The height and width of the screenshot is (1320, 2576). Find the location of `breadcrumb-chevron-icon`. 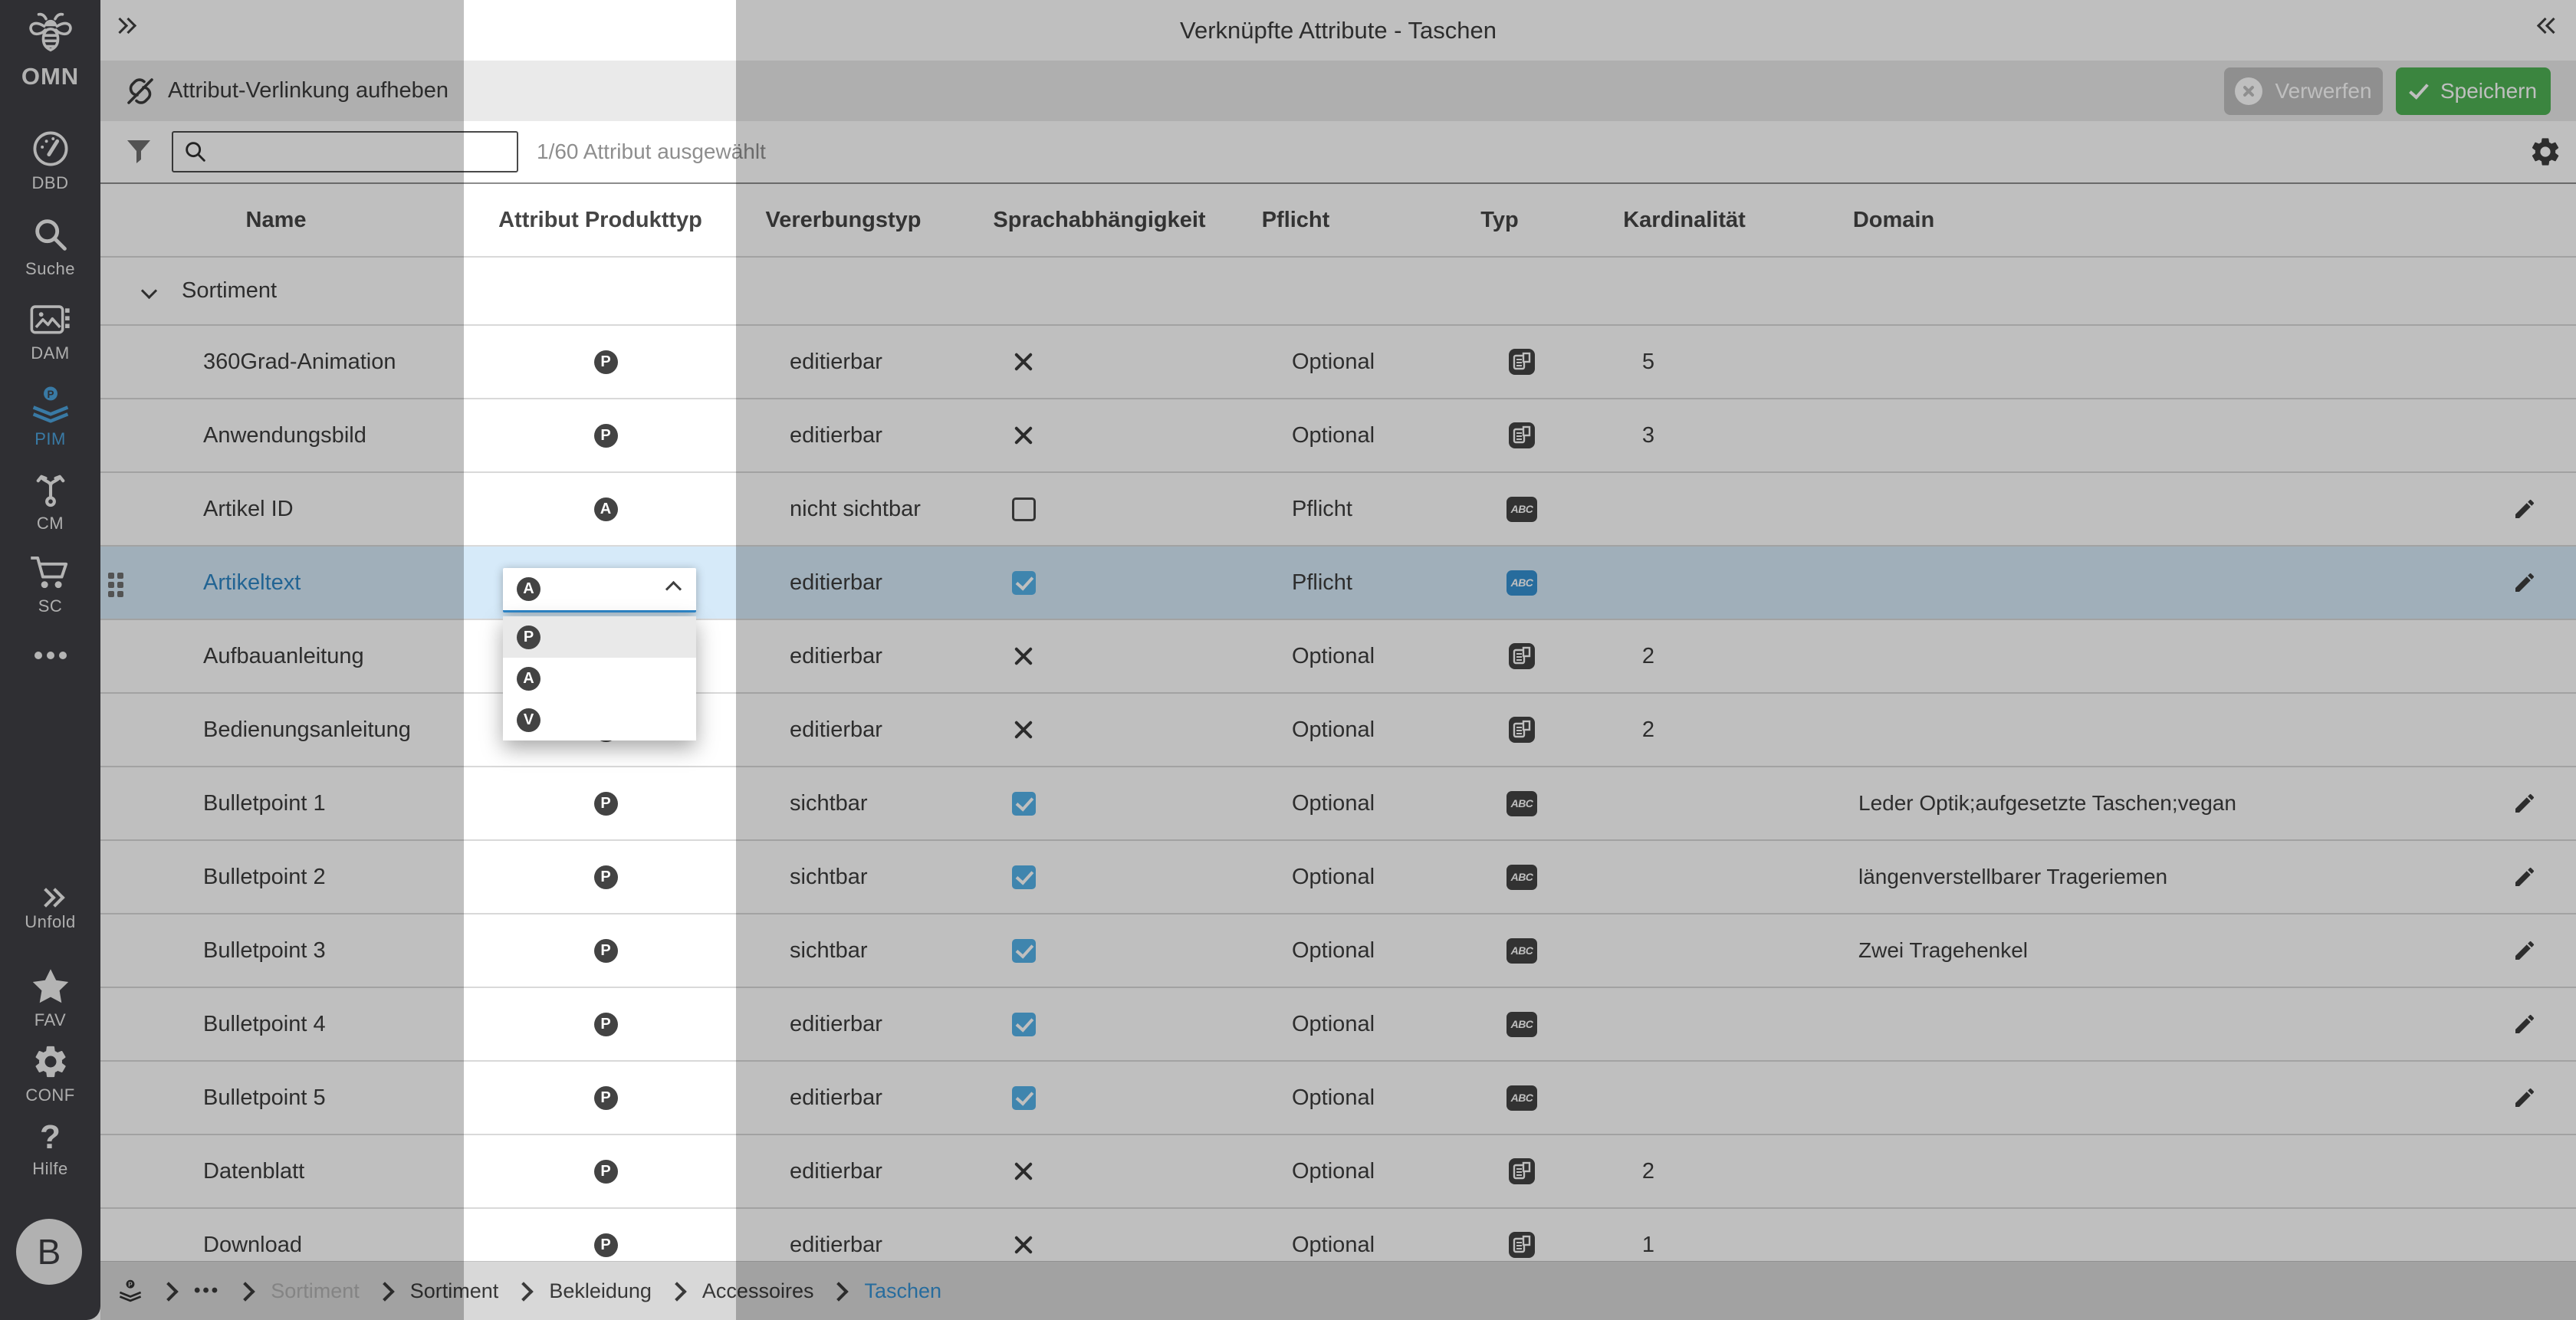

breadcrumb-chevron-icon is located at coordinates (245, 1292).